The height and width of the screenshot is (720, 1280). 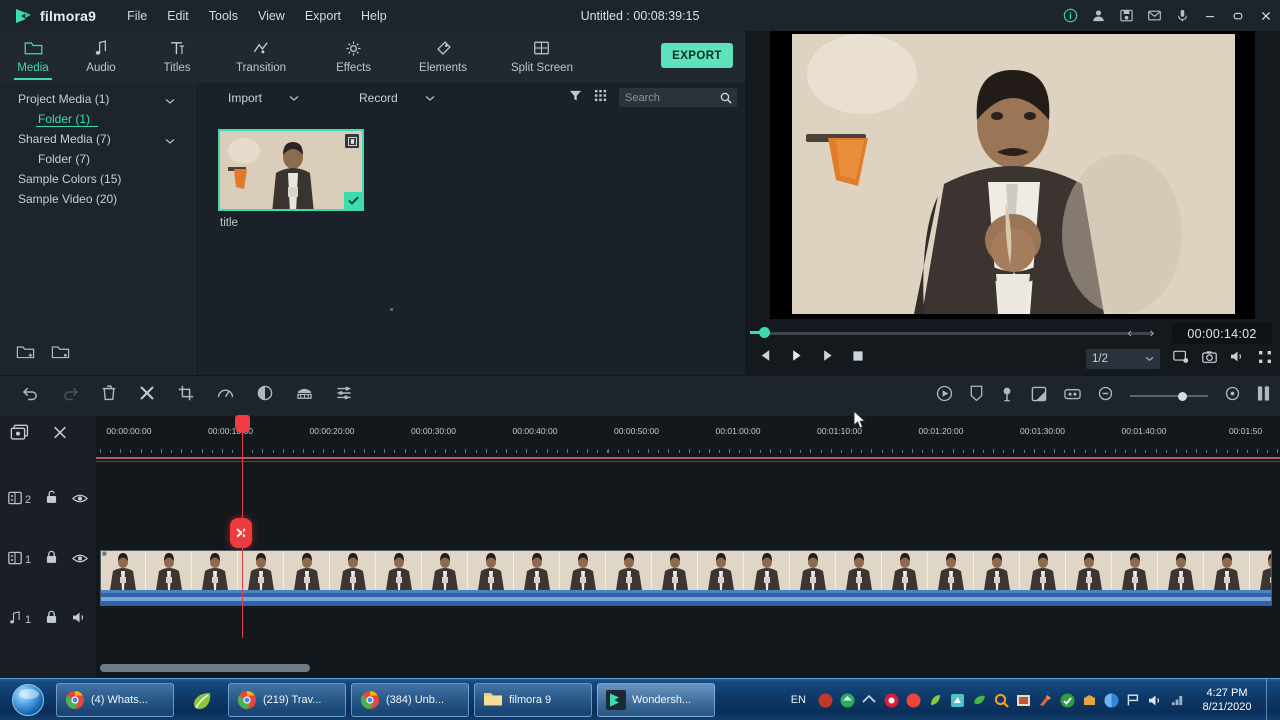 What do you see at coordinates (672, 97) in the screenshot?
I see `search-input` at bounding box center [672, 97].